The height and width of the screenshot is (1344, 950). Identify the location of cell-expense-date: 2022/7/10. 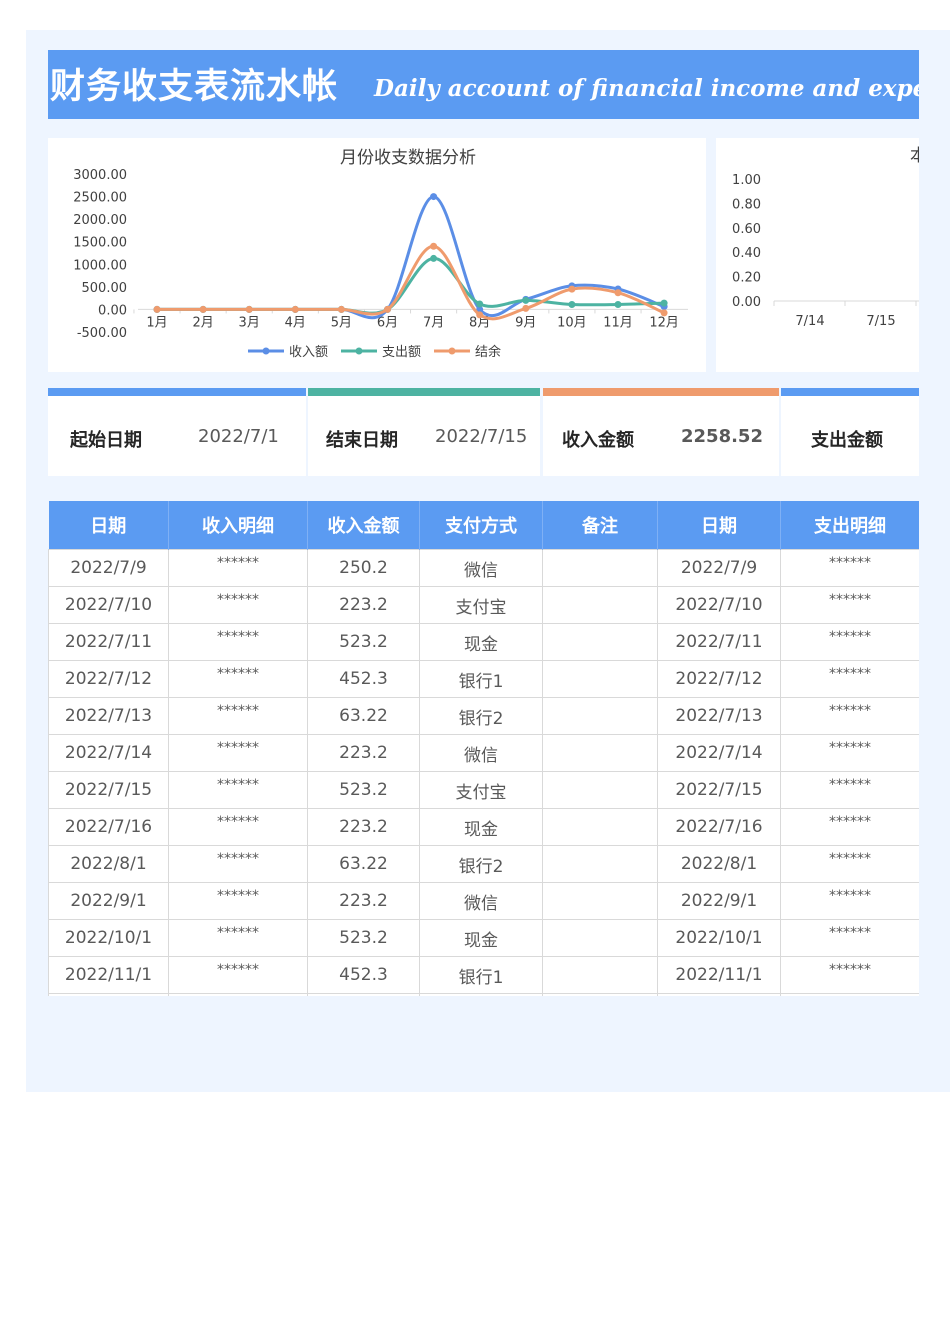
(719, 605).